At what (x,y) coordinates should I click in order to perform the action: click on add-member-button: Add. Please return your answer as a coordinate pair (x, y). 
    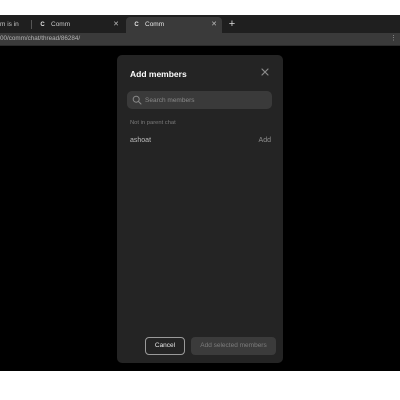
    Looking at the image, I should click on (265, 141).